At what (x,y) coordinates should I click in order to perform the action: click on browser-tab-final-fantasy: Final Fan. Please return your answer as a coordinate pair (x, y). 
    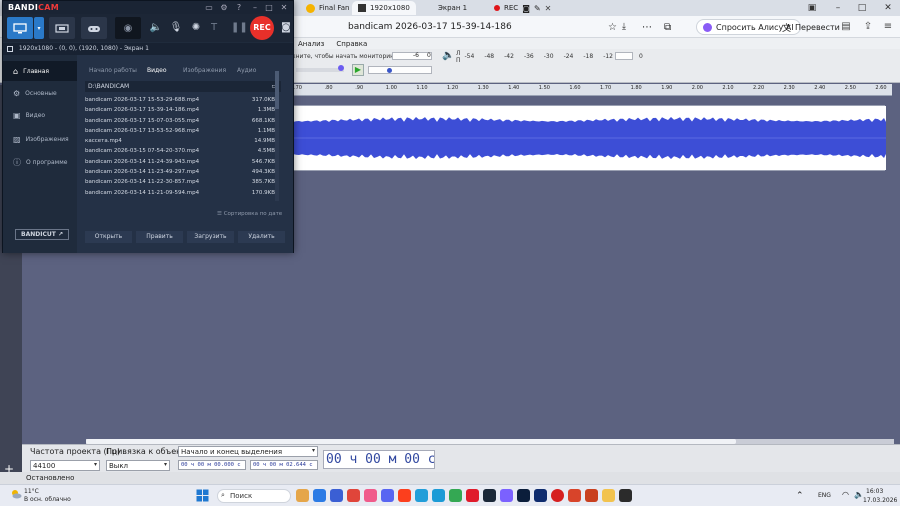
    Looking at the image, I should click on (327, 8).